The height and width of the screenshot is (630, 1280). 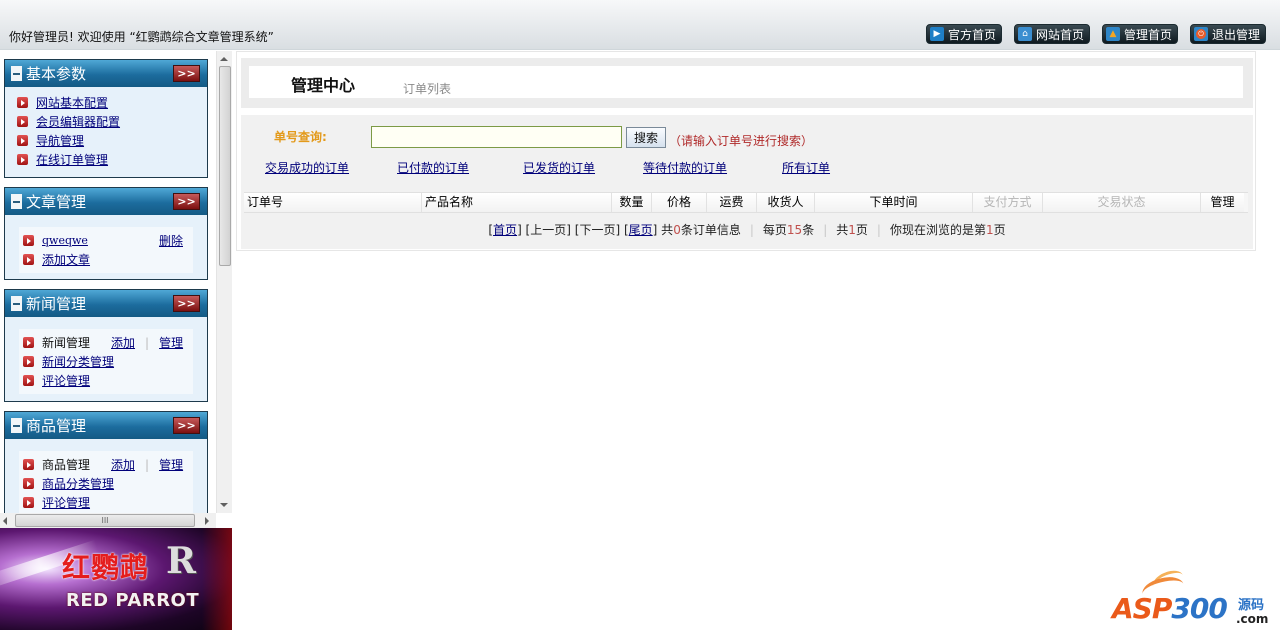 What do you see at coordinates (106, 303) in the screenshot?
I see `section-header: 新闻管理 >>` at bounding box center [106, 303].